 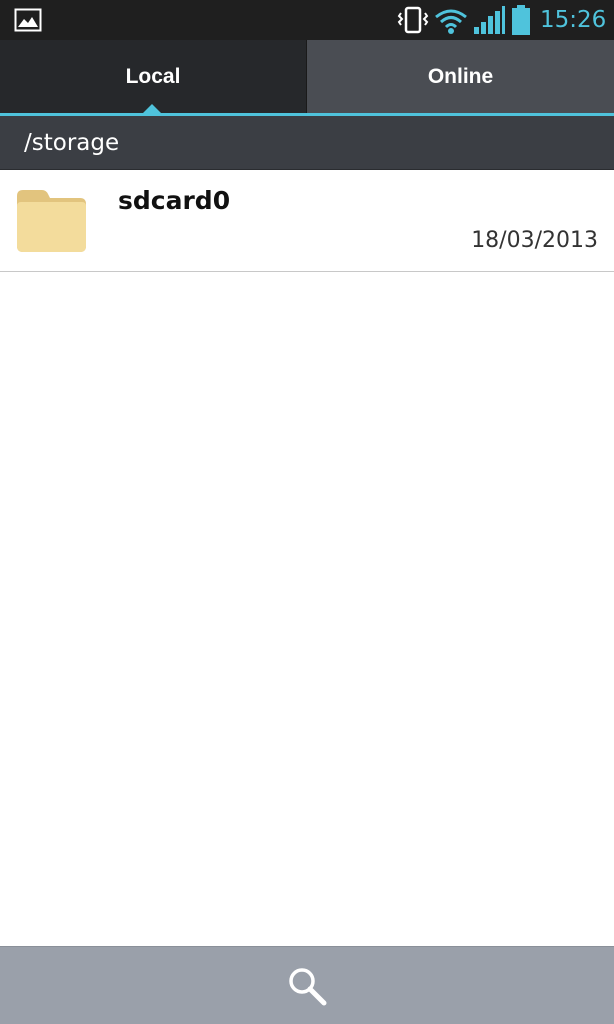 What do you see at coordinates (307, 20) in the screenshot?
I see `status-bar: 15:26` at bounding box center [307, 20].